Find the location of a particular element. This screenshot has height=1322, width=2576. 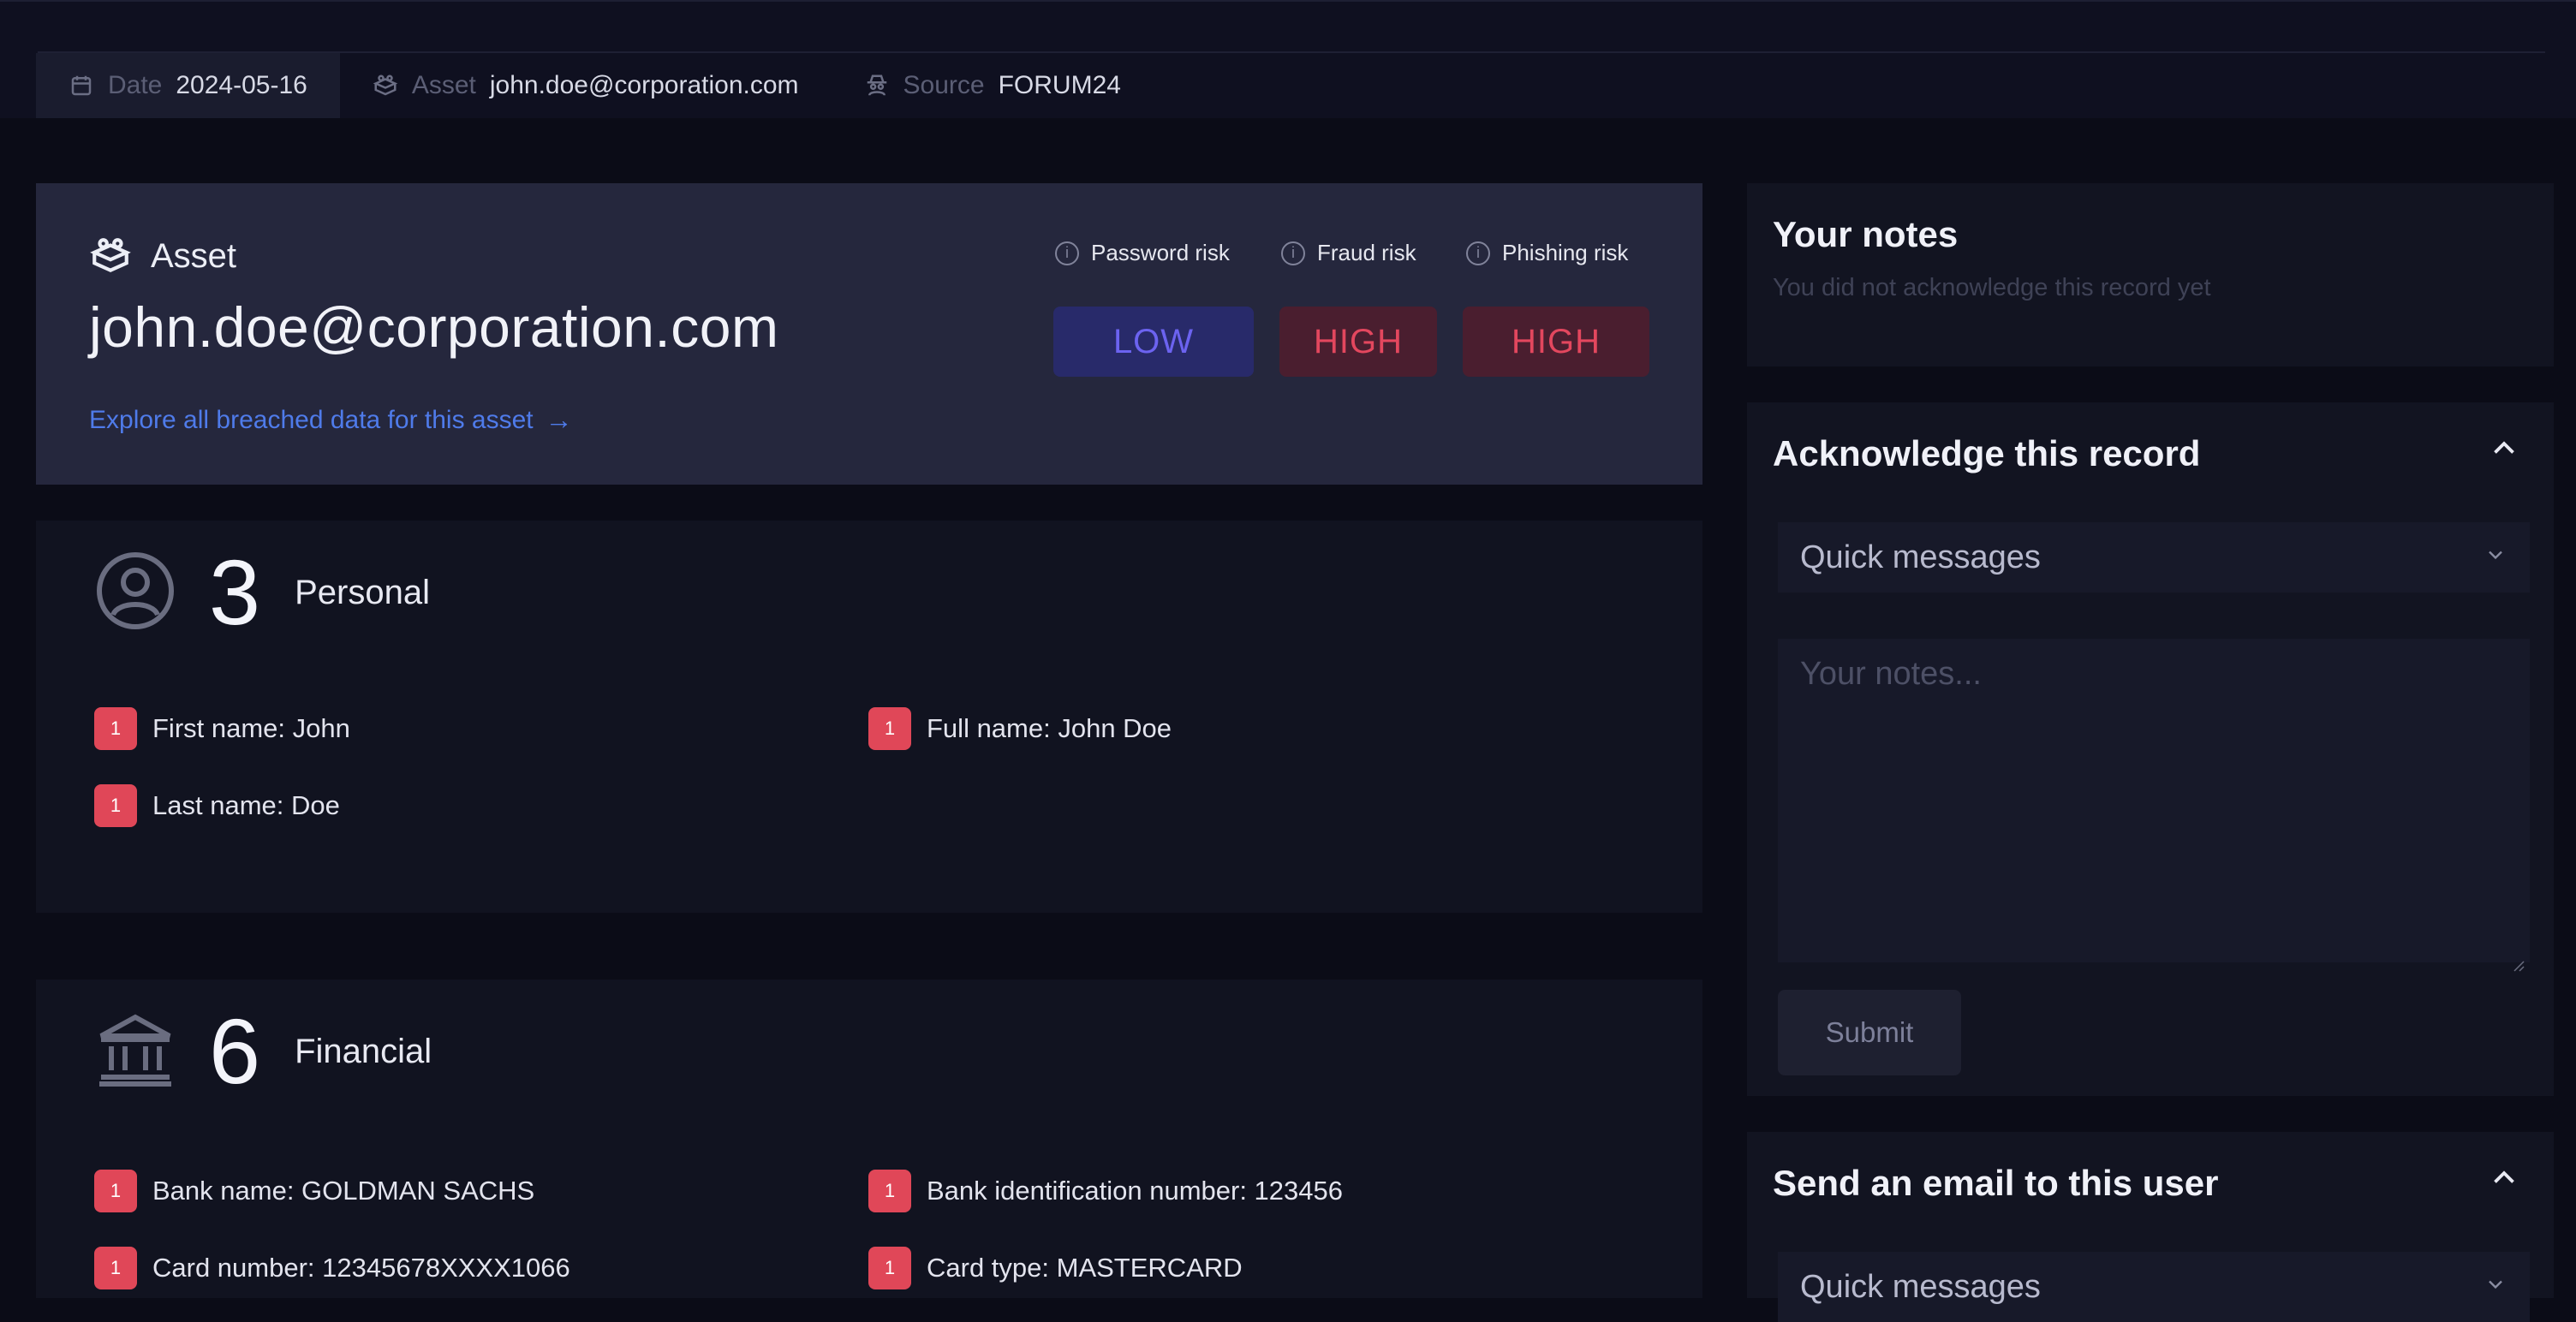

asset-heading: Asset is located at coordinates (162, 256).